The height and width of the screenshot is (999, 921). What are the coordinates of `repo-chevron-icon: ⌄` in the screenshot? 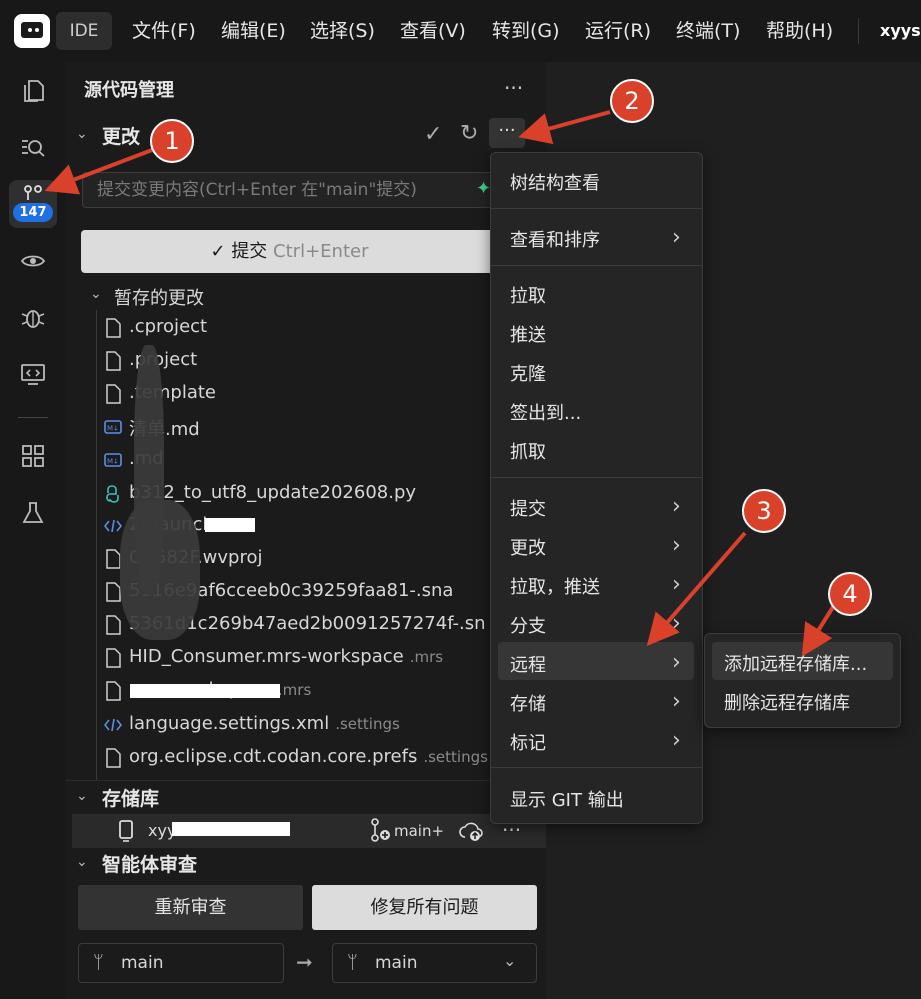 It's located at (82, 796).